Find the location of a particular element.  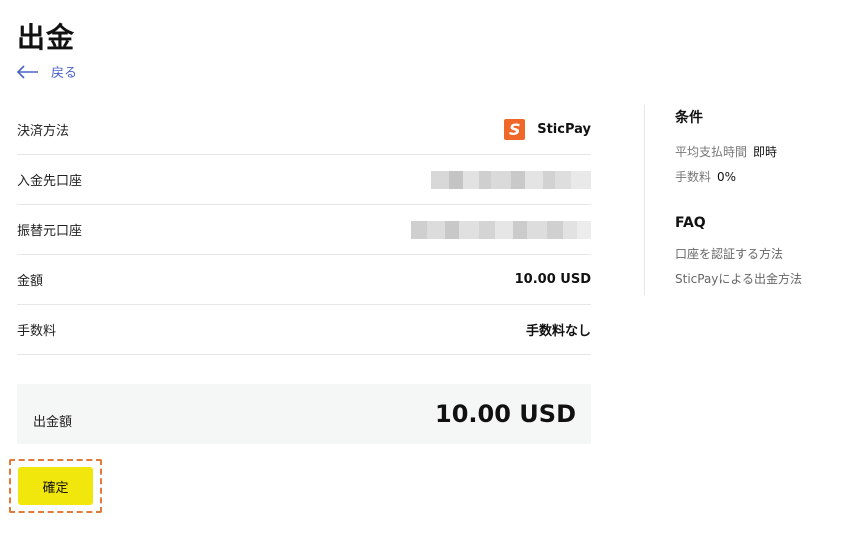

page-title: 出金 is located at coordinates (46, 37).